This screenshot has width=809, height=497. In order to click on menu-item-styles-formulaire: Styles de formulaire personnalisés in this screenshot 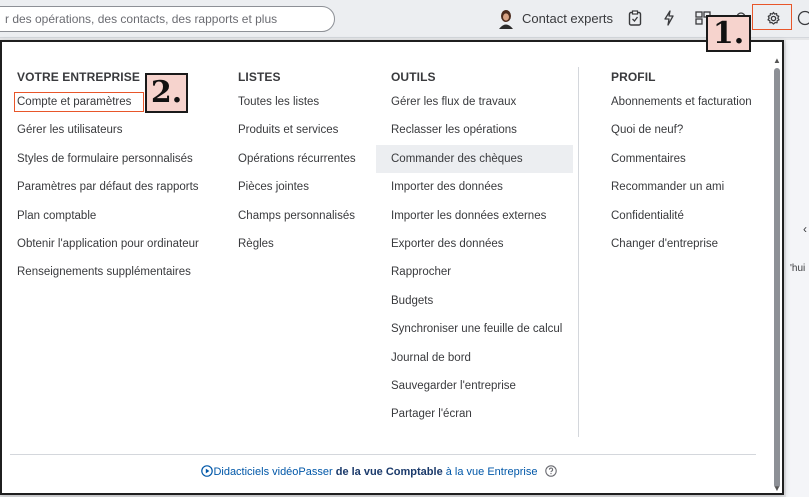, I will do `click(108, 159)`.